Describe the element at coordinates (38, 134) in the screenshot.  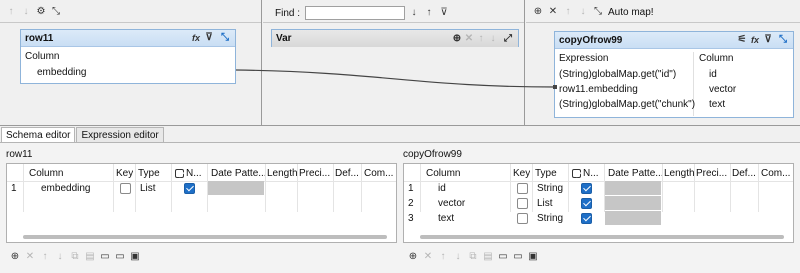
I see `tab-schema-editor: Schema editor` at that location.